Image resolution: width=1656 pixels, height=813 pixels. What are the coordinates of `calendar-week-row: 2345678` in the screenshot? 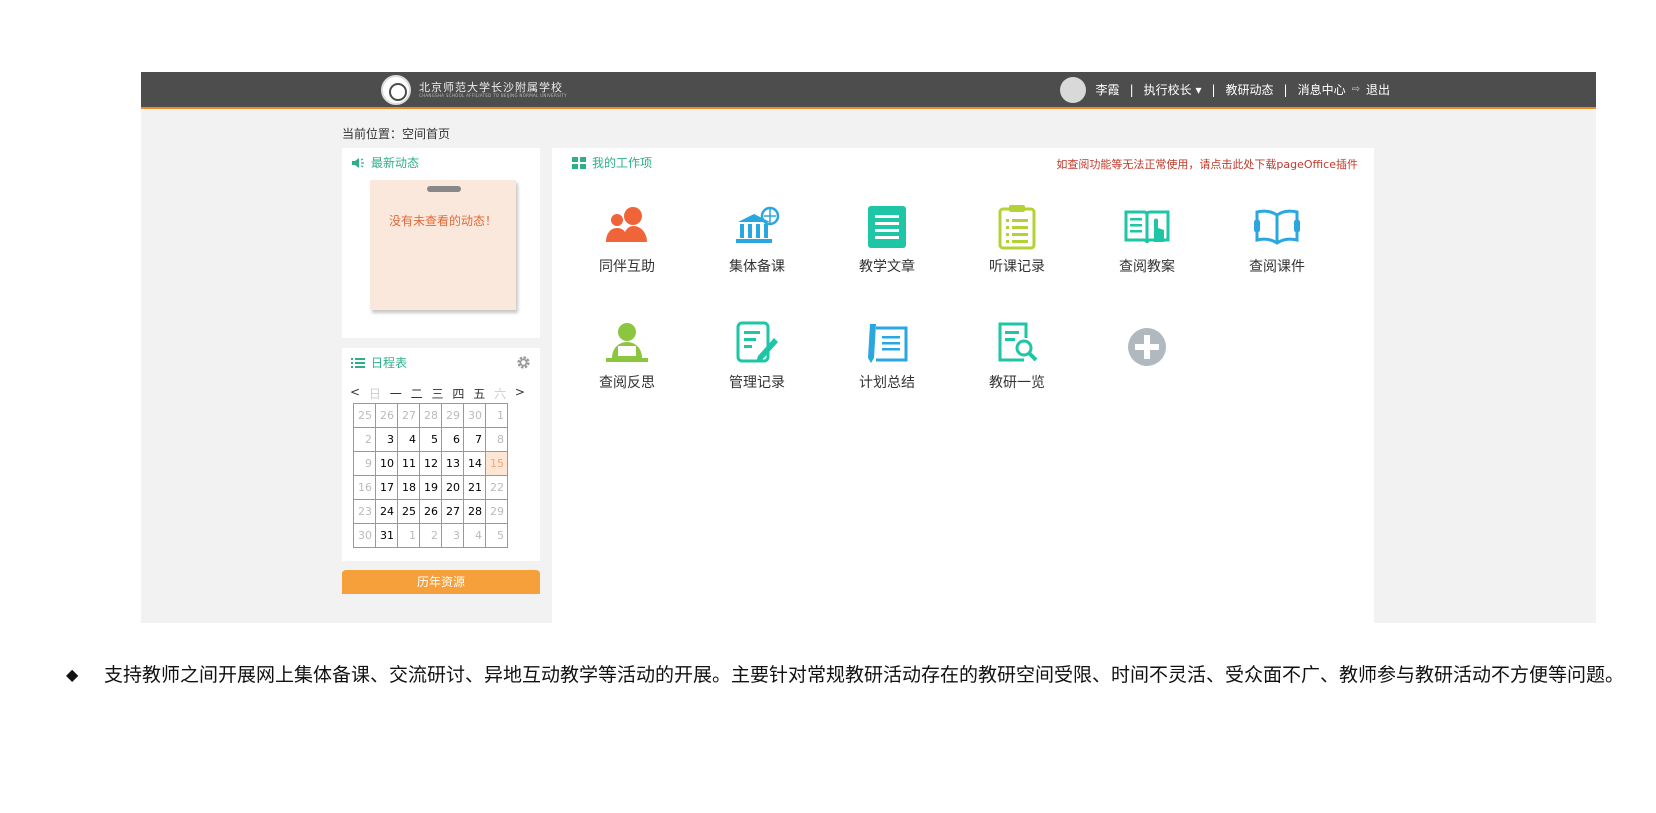 It's located at (430, 439).